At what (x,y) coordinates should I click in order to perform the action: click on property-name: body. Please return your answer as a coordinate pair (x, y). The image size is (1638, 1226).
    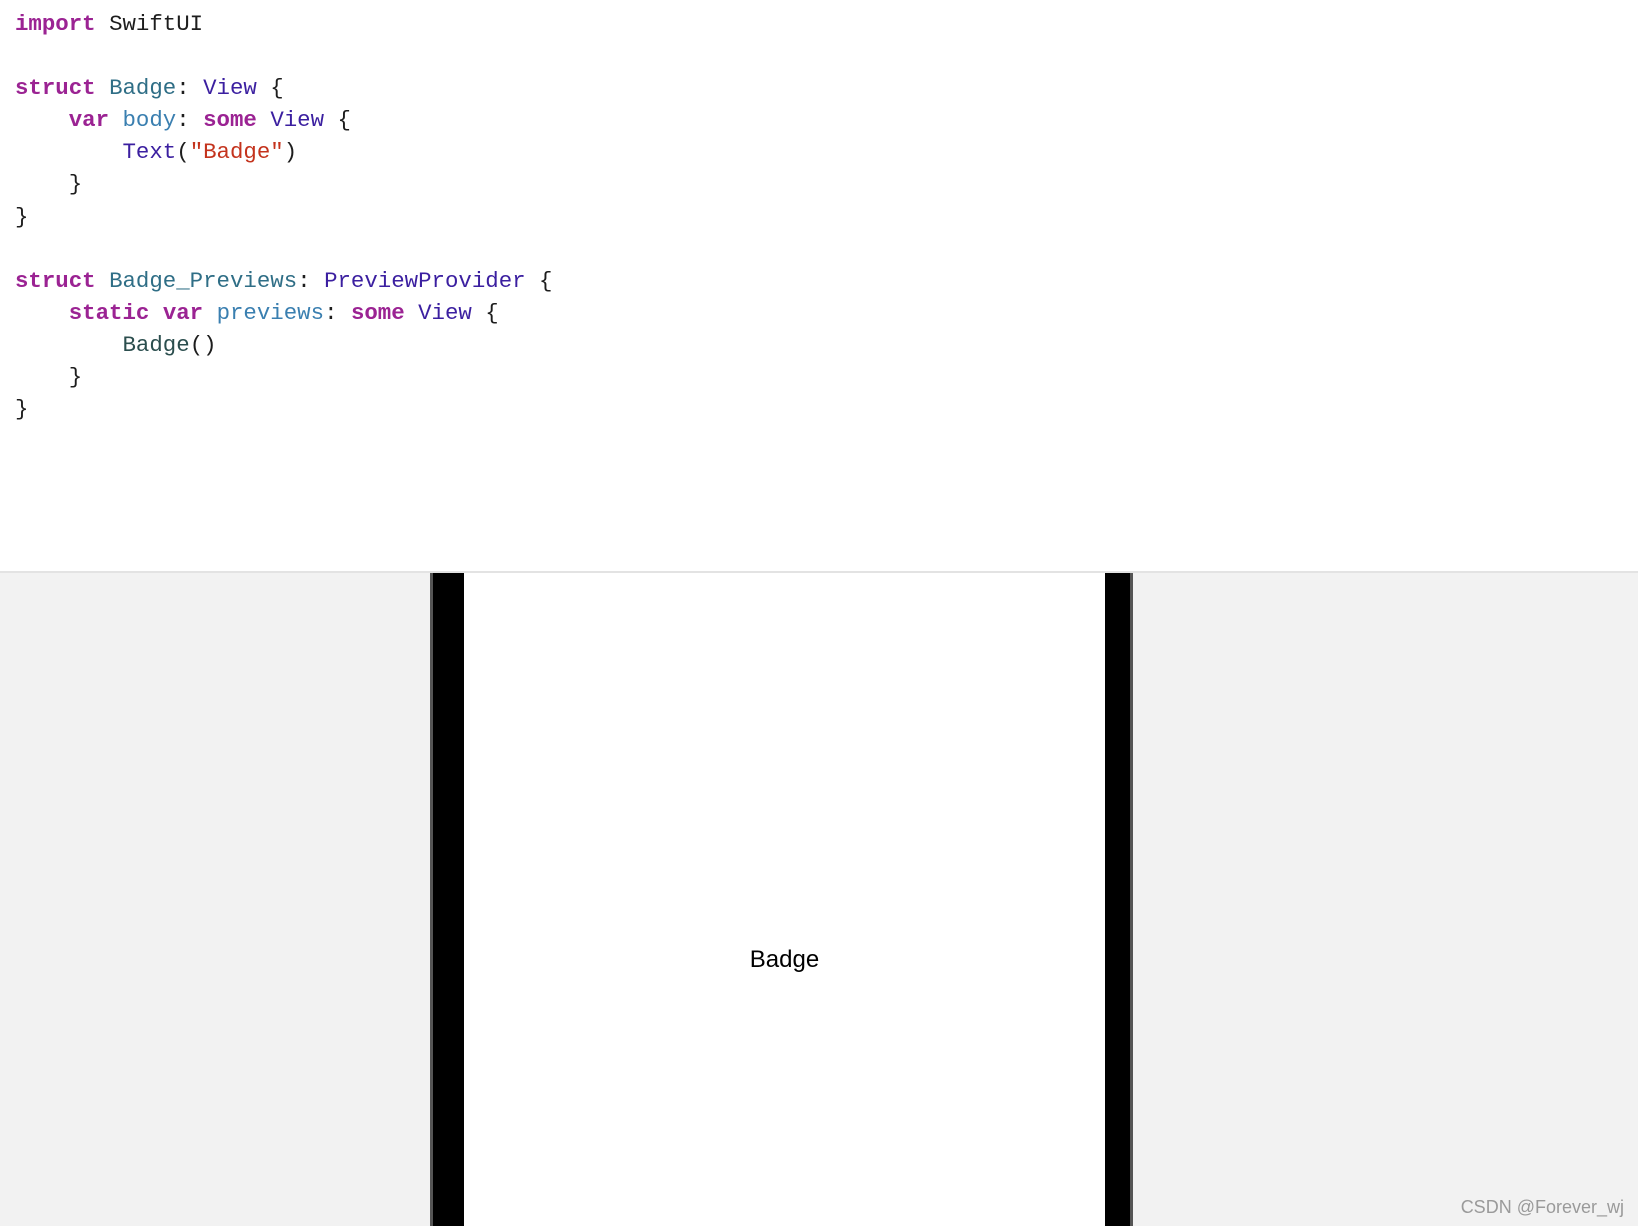
    Looking at the image, I should click on (149, 120).